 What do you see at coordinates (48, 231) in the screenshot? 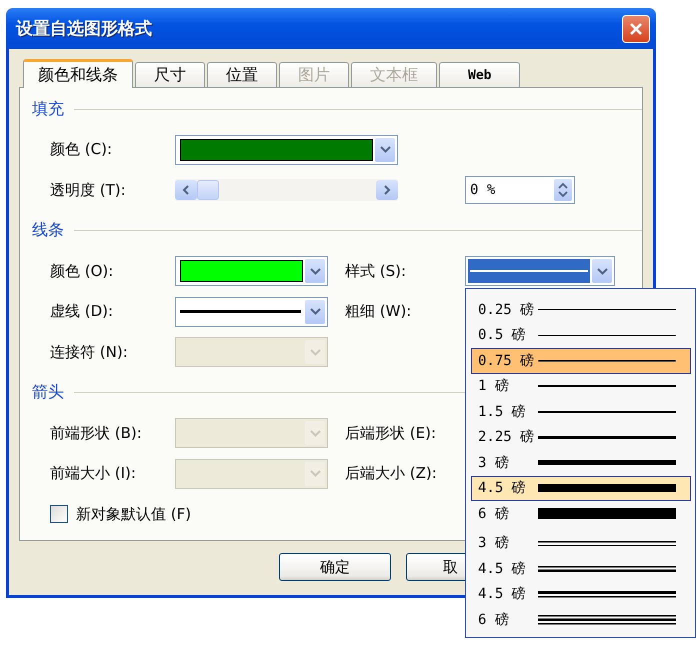
I see `section-heading: 线条` at bounding box center [48, 231].